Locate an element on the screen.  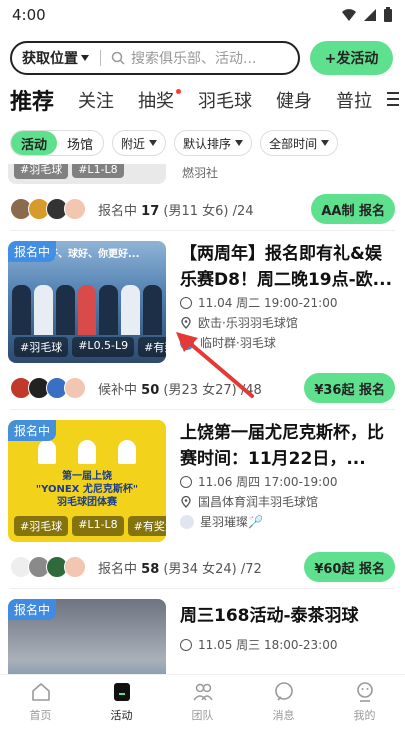
launch-activity-button: +发活动 is located at coordinates (351, 58).